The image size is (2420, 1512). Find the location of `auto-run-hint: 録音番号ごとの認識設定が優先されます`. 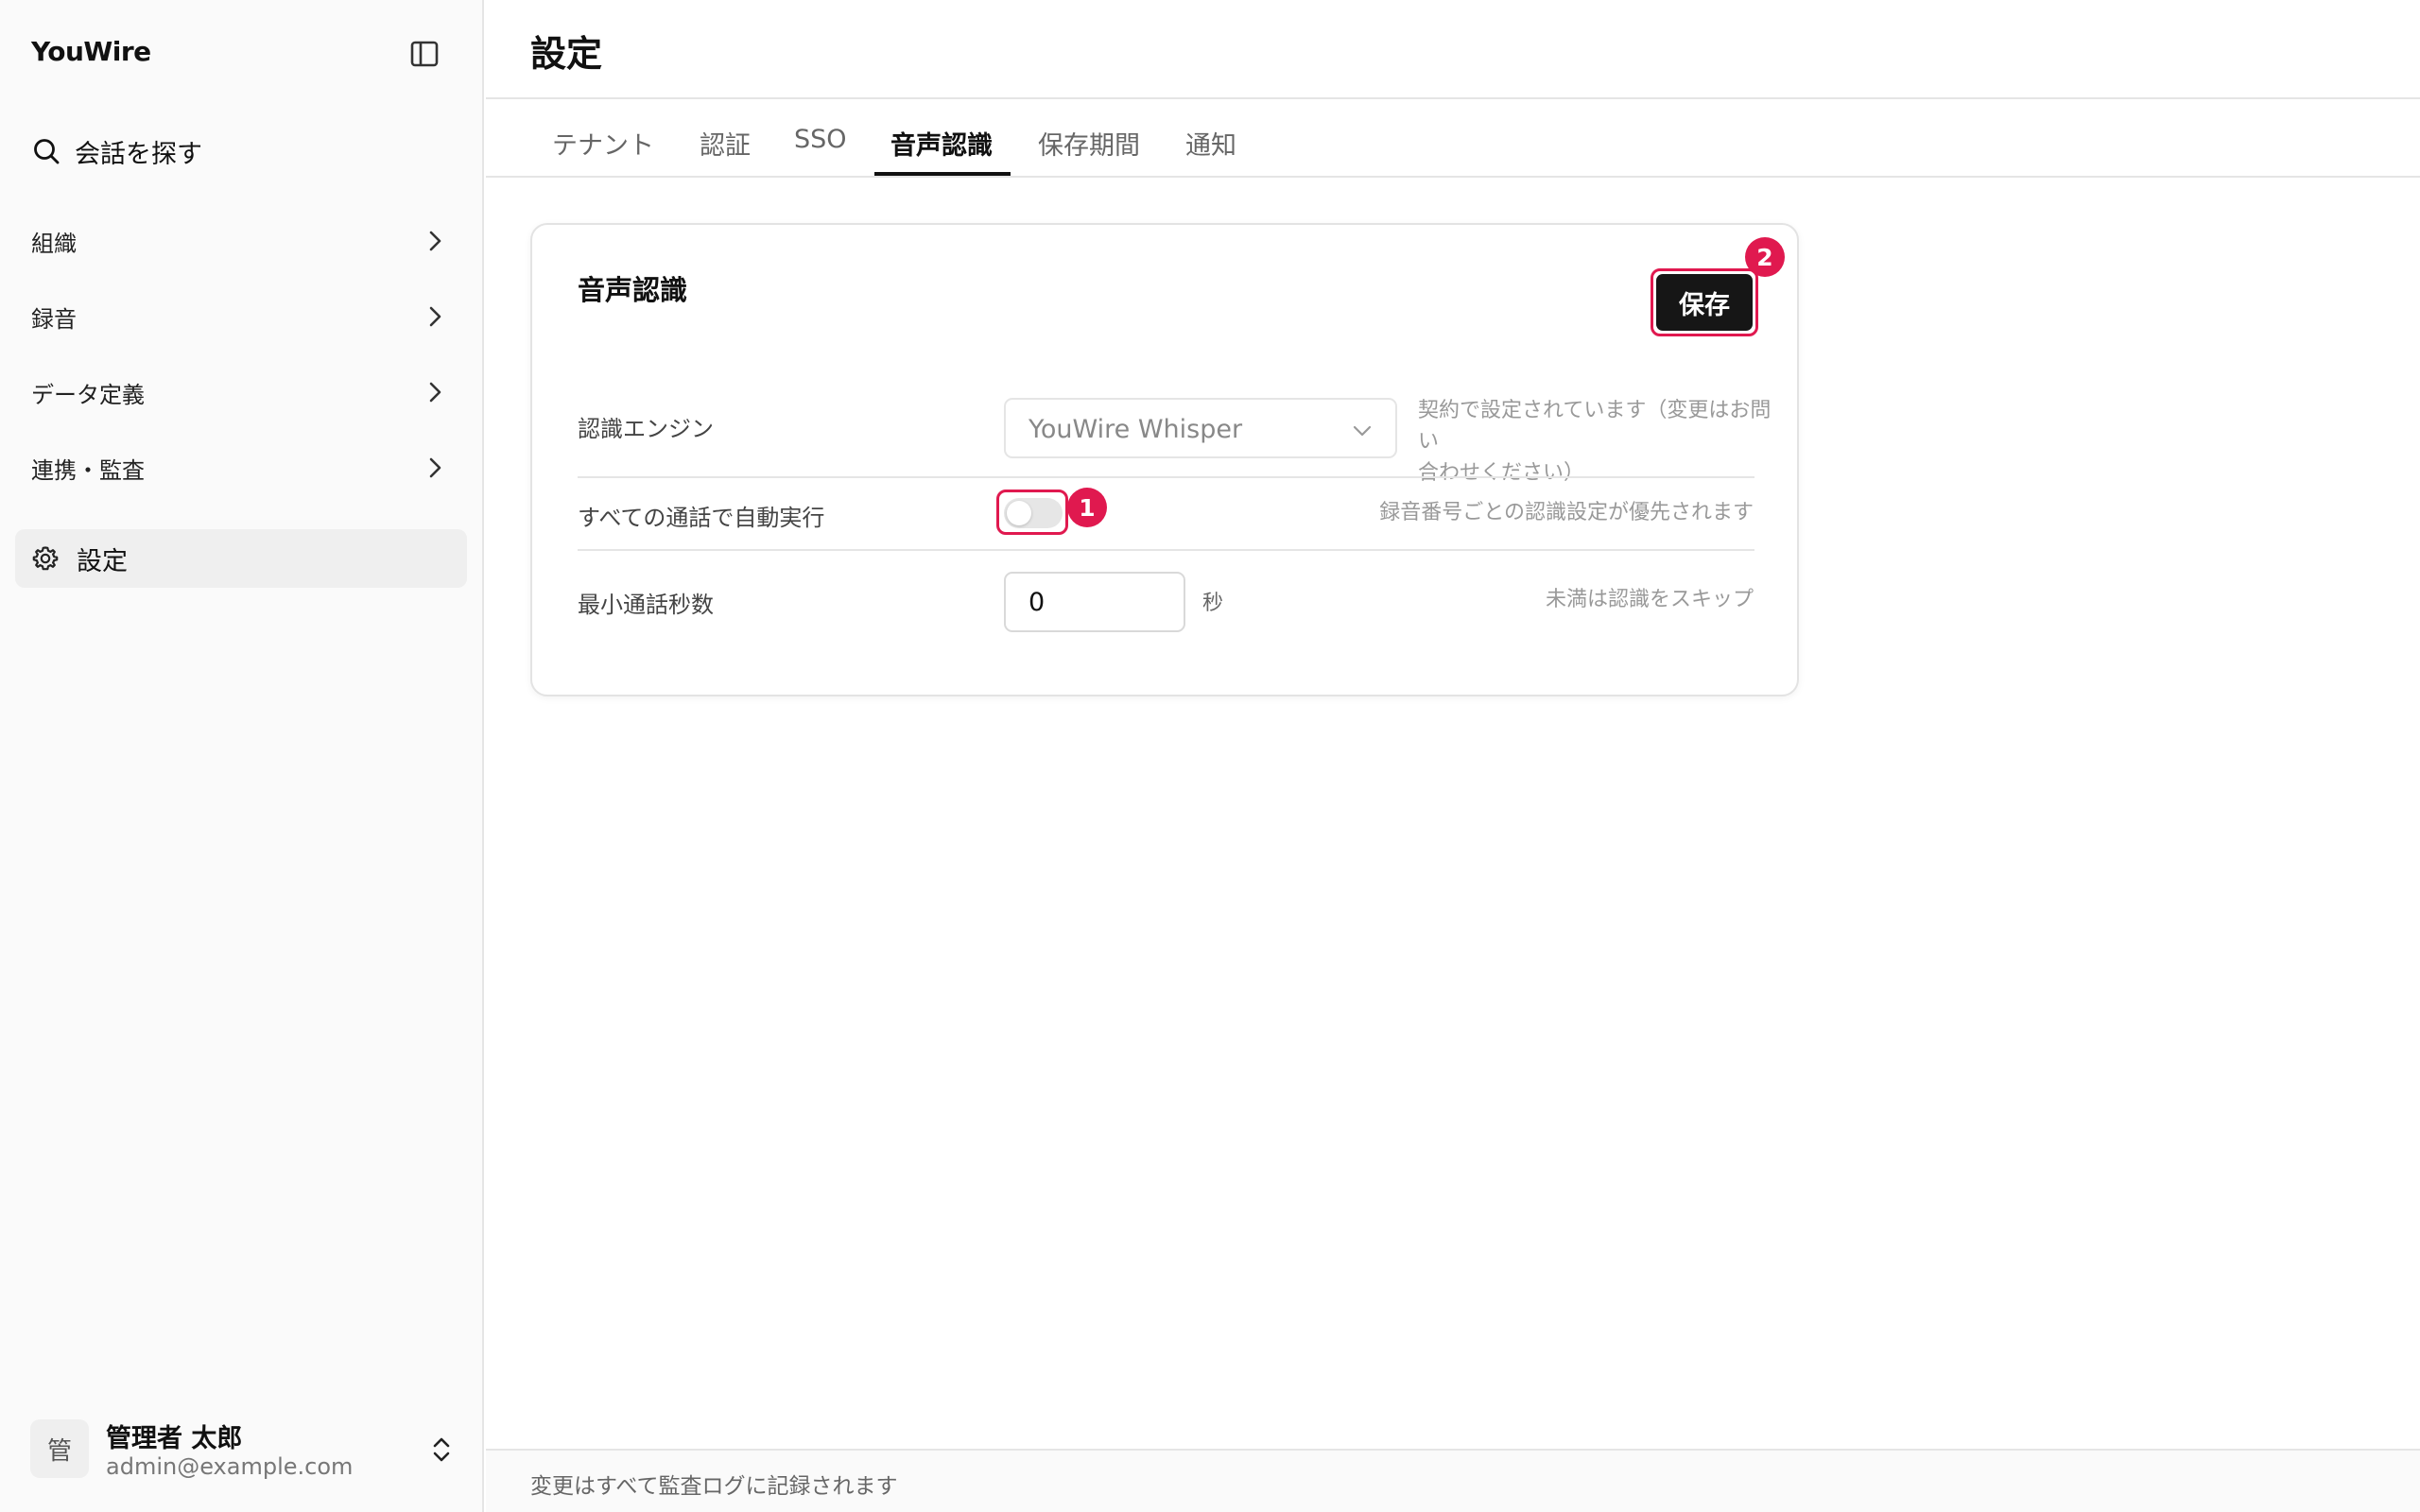

auto-run-hint: 録音番号ごとの認識設定が優先されます is located at coordinates (1566, 512).